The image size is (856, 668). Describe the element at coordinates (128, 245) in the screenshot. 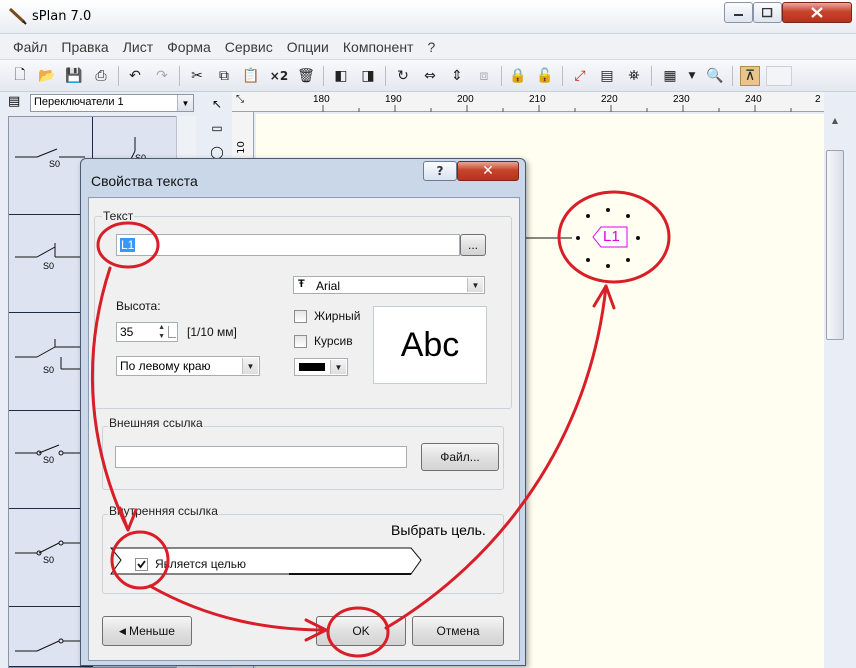

I see `text-value: L1` at that location.